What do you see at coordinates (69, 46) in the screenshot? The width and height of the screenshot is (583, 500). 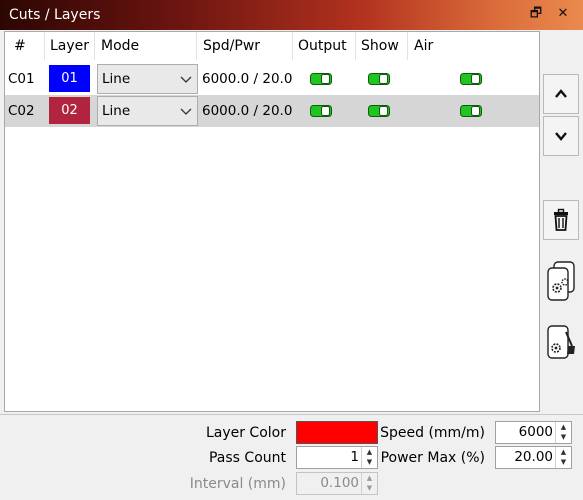 I see `col-header-layer: Layer` at bounding box center [69, 46].